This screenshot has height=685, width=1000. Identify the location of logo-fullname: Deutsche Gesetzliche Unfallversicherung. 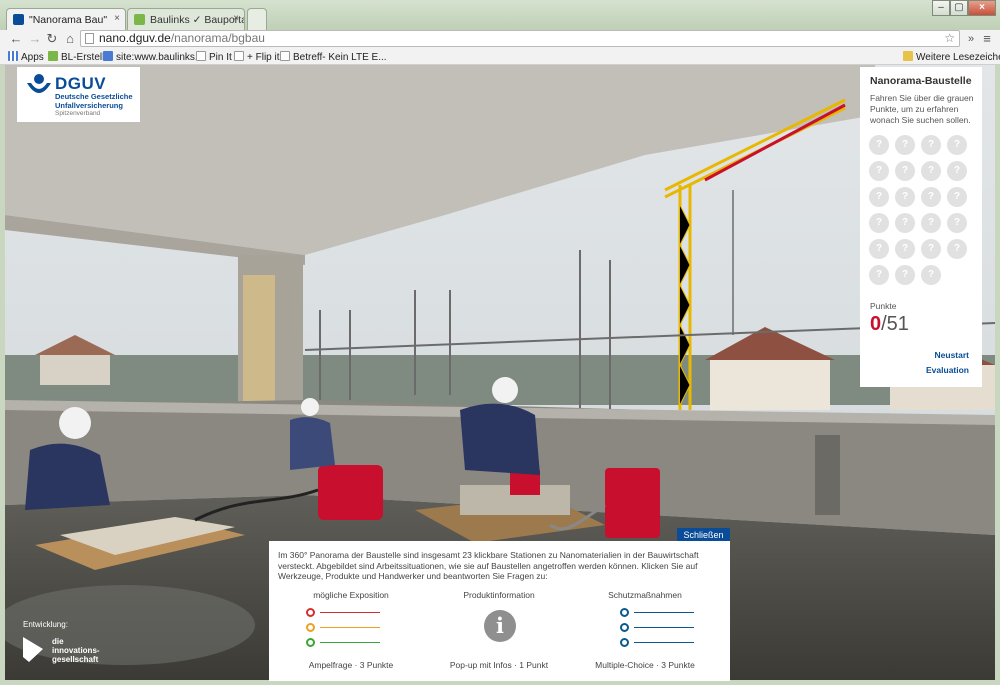
(94, 101).